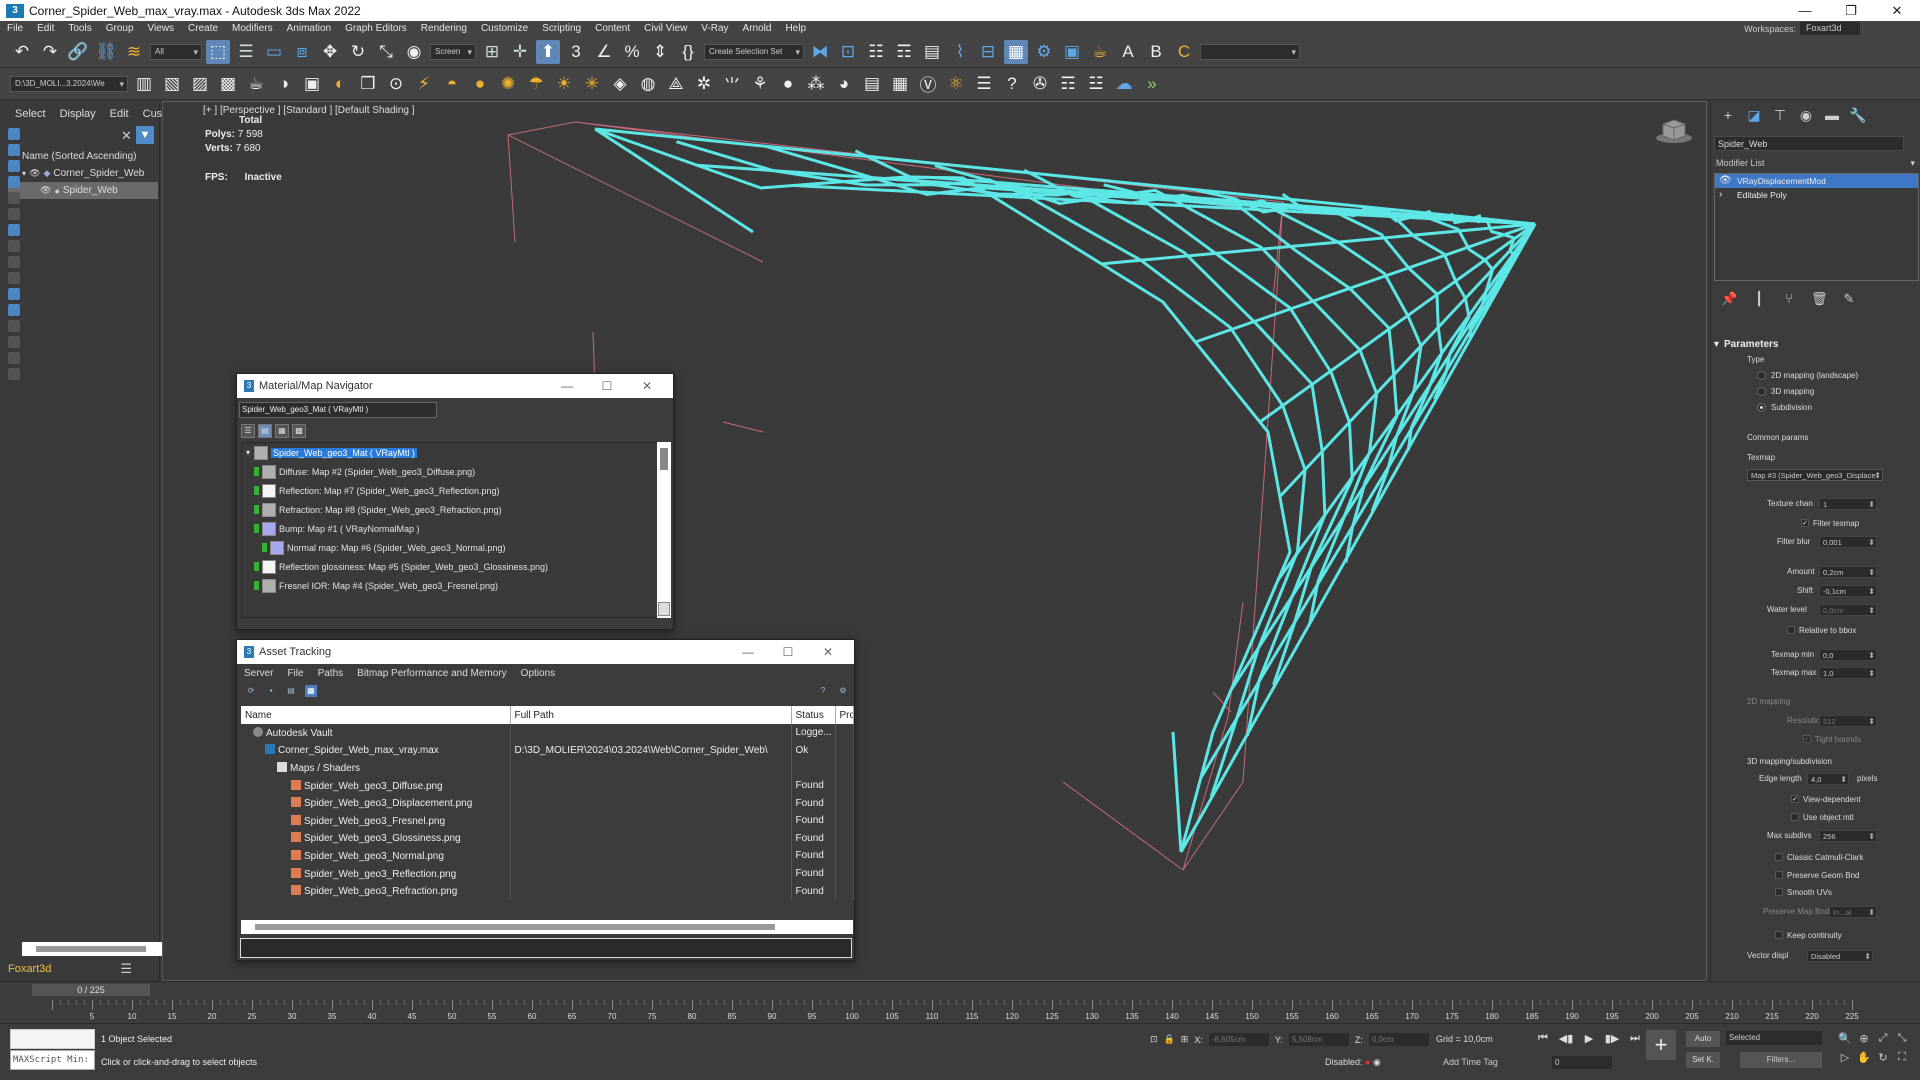 This screenshot has width=1920, height=1080. What do you see at coordinates (620, 84) in the screenshot?
I see `vray-proxy-icon: ◈` at bounding box center [620, 84].